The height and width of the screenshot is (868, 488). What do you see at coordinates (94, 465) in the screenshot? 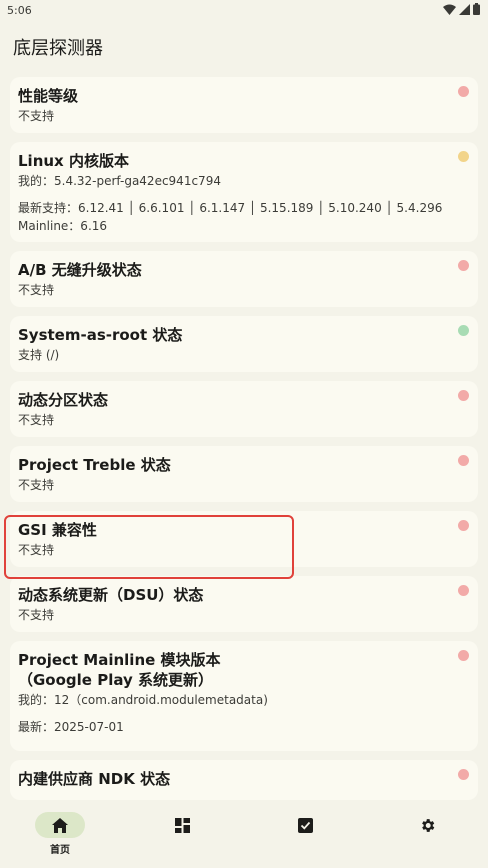
I see `card-title: Project Treble 状态` at bounding box center [94, 465].